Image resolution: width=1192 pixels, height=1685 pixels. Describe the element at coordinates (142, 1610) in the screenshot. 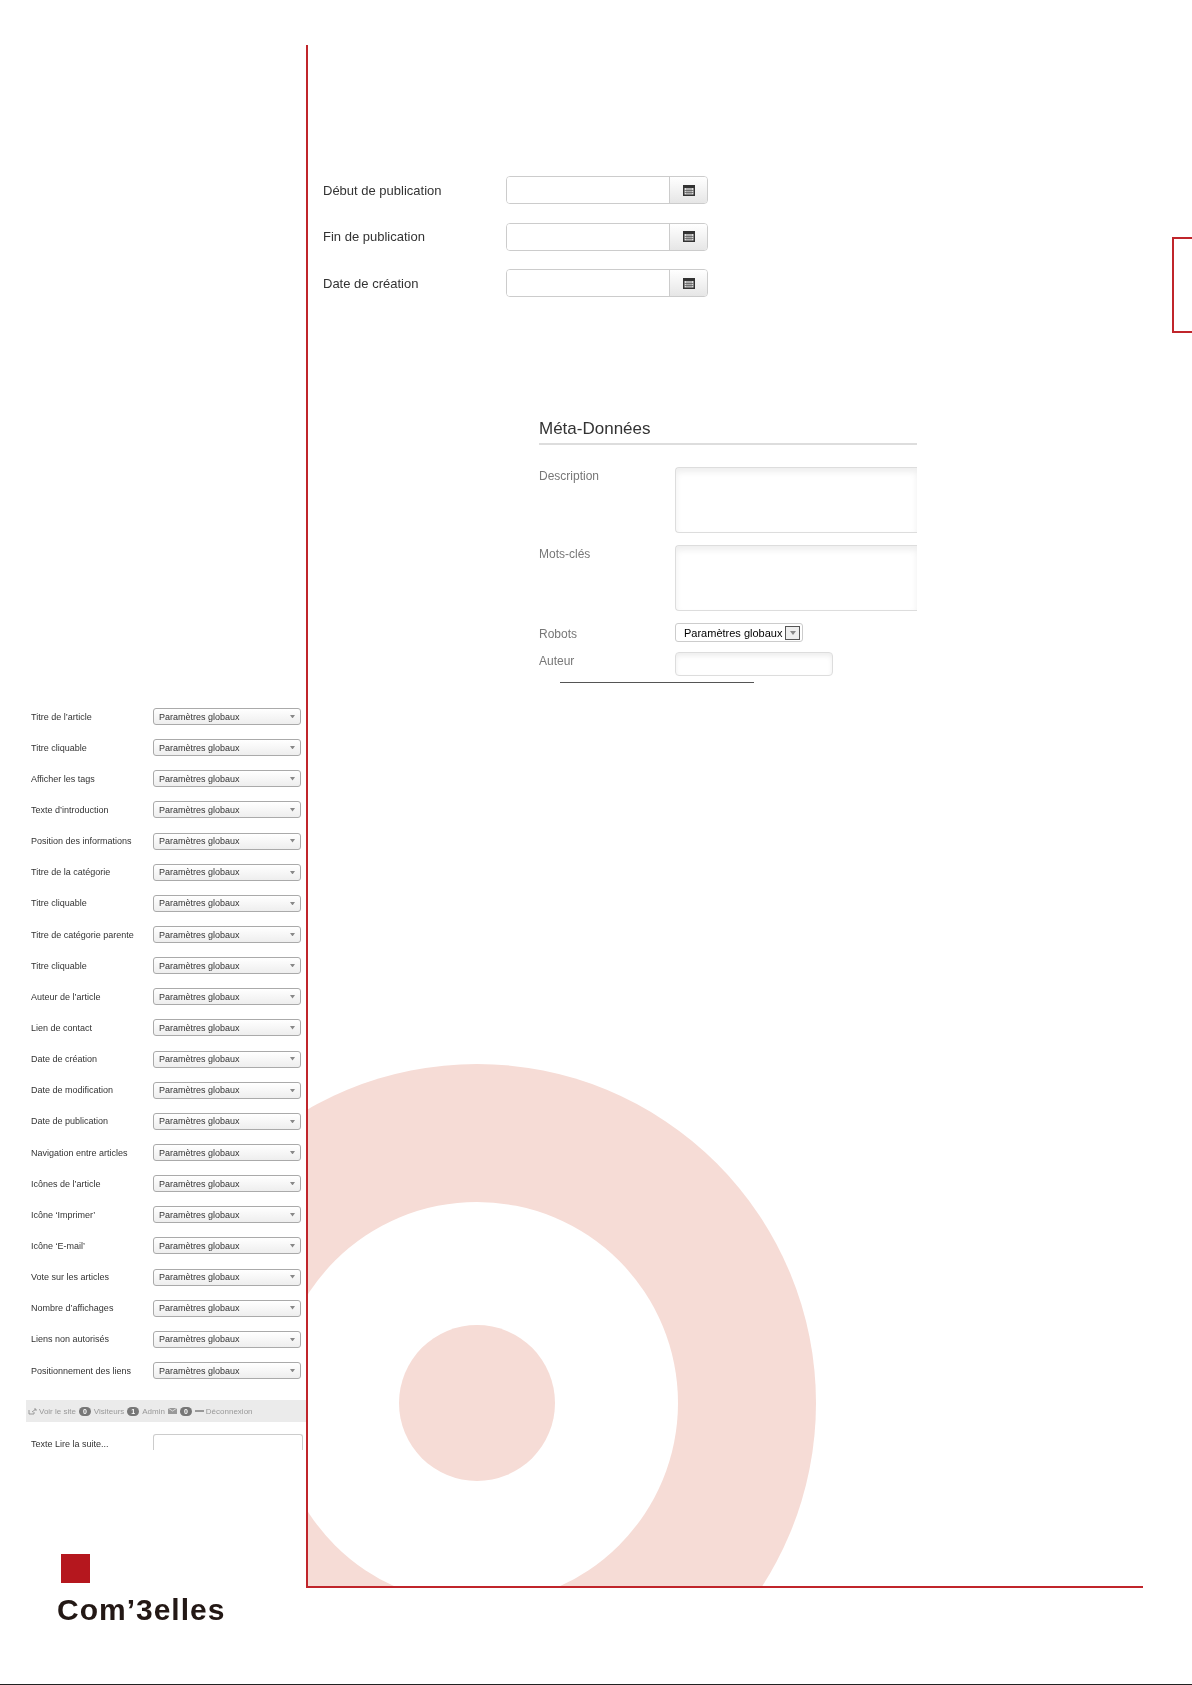

I see `logo-text: Com’3elles` at that location.